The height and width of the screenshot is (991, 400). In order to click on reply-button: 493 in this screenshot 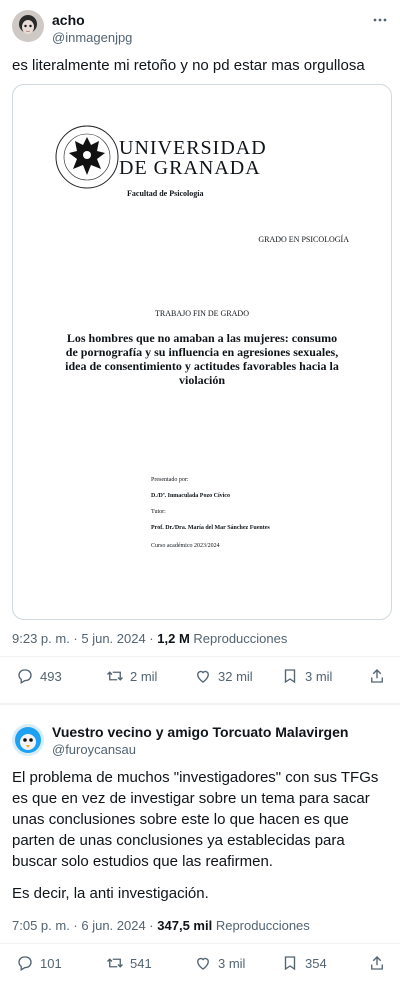, I will do `click(39, 676)`.